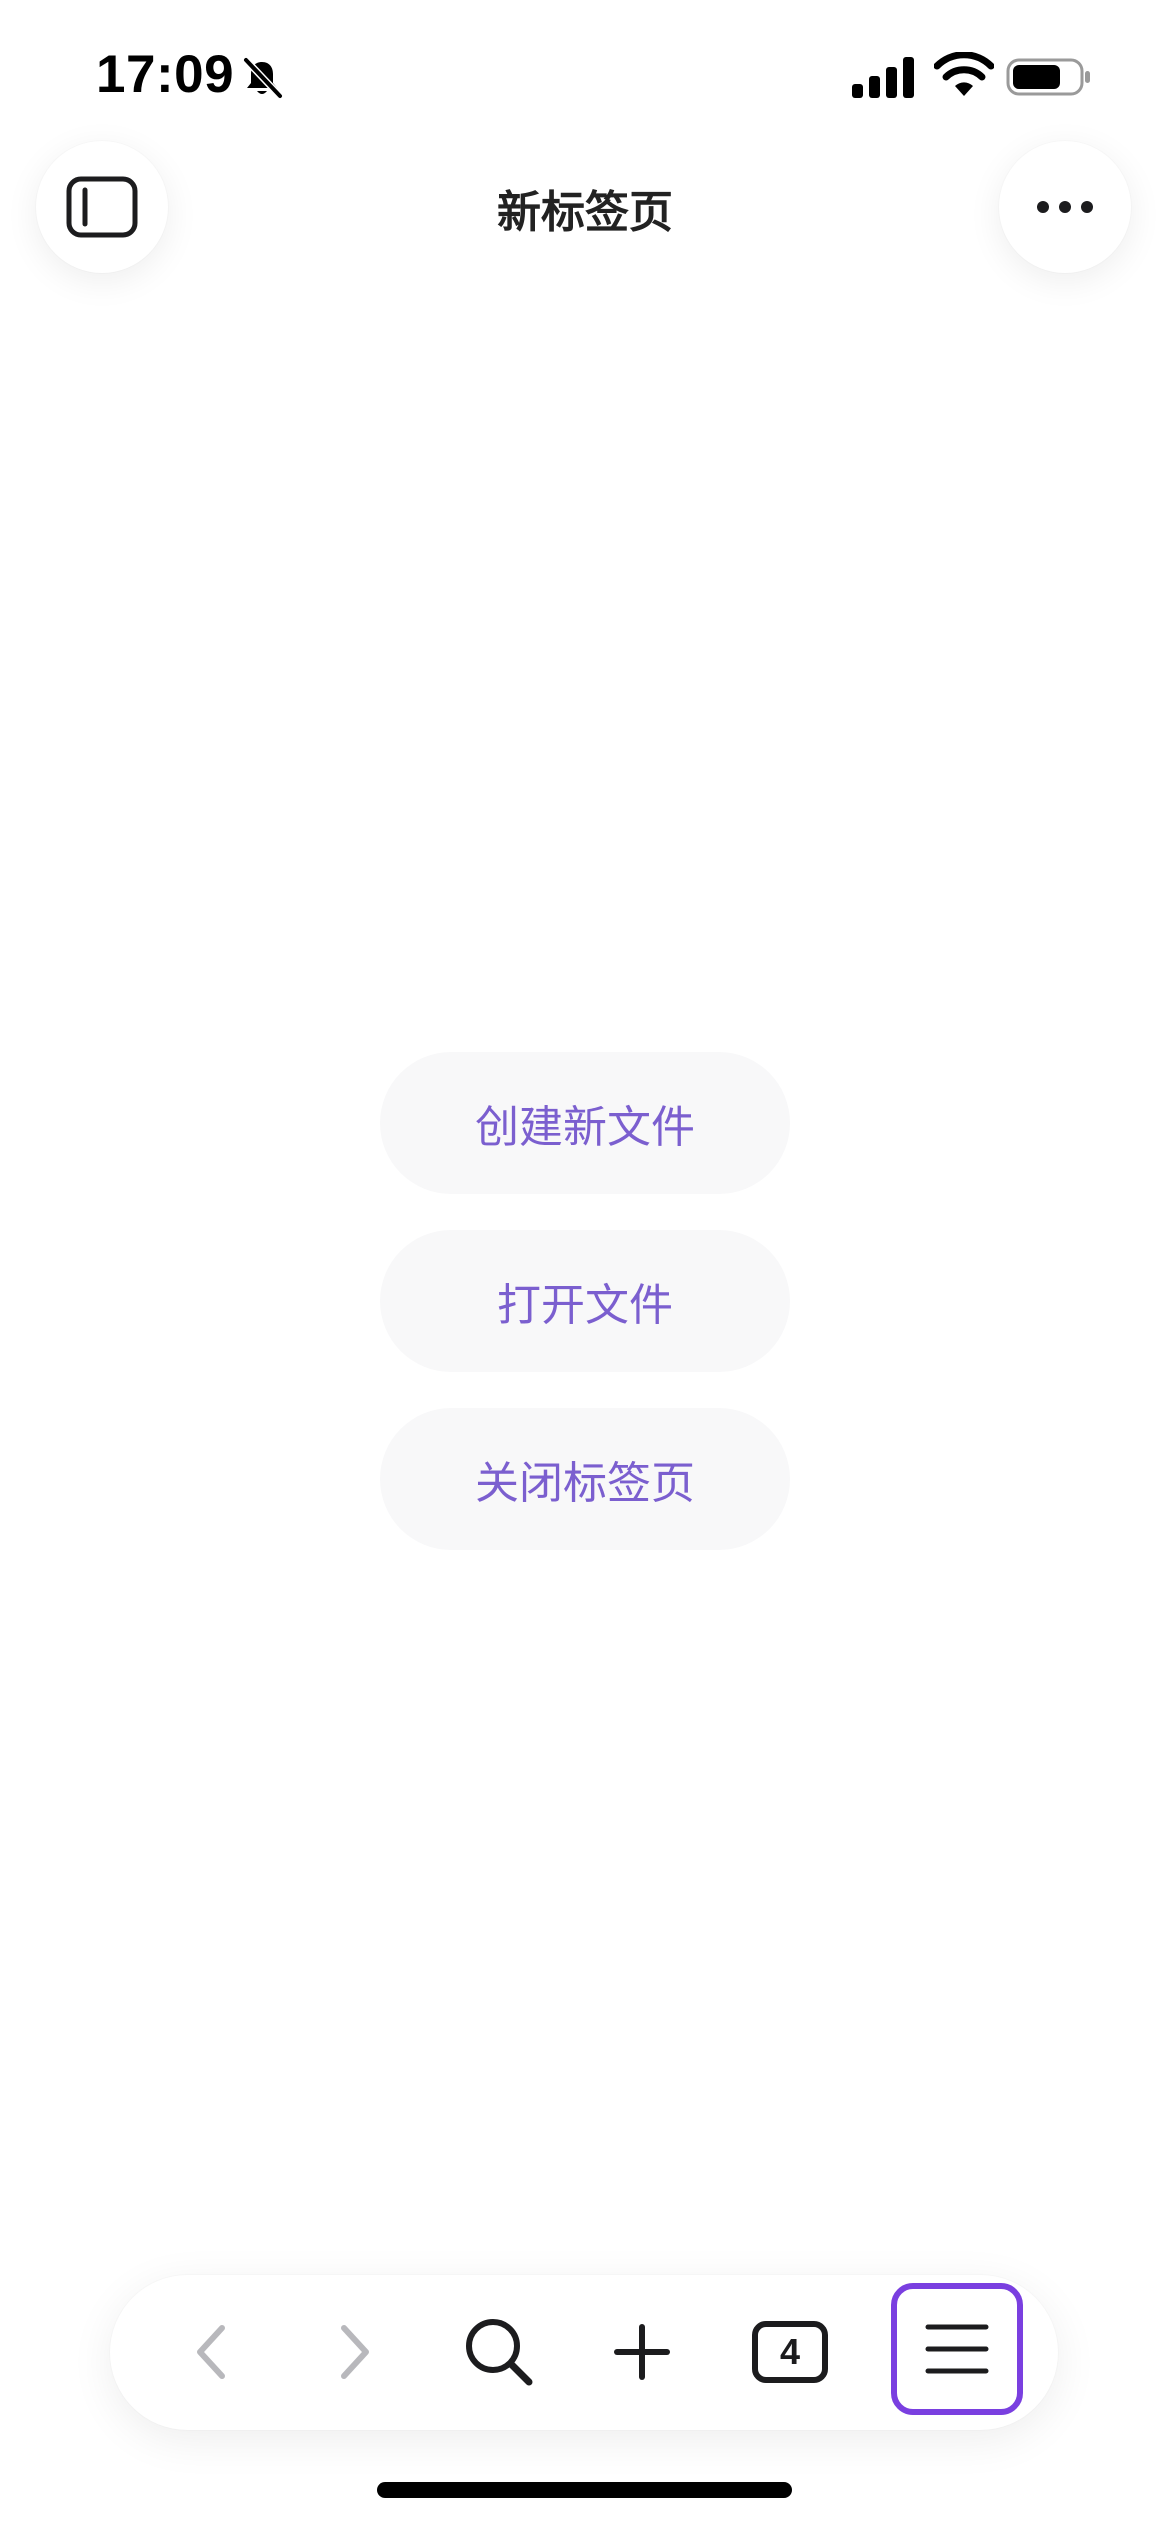  I want to click on cellular-signal-icon, so click(883, 77).